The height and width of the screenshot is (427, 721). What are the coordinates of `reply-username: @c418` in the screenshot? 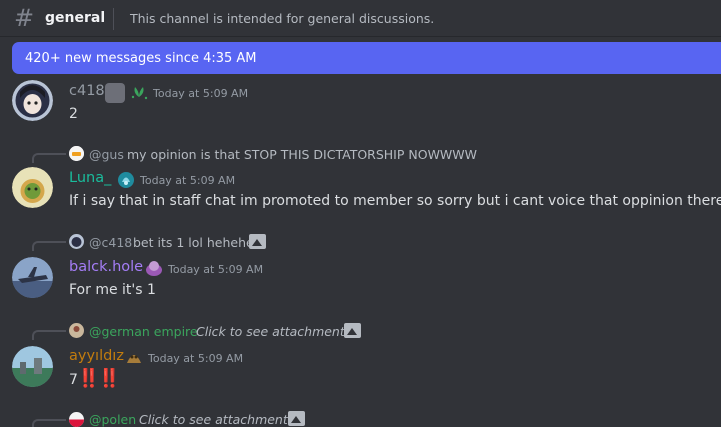 It's located at (110, 242).